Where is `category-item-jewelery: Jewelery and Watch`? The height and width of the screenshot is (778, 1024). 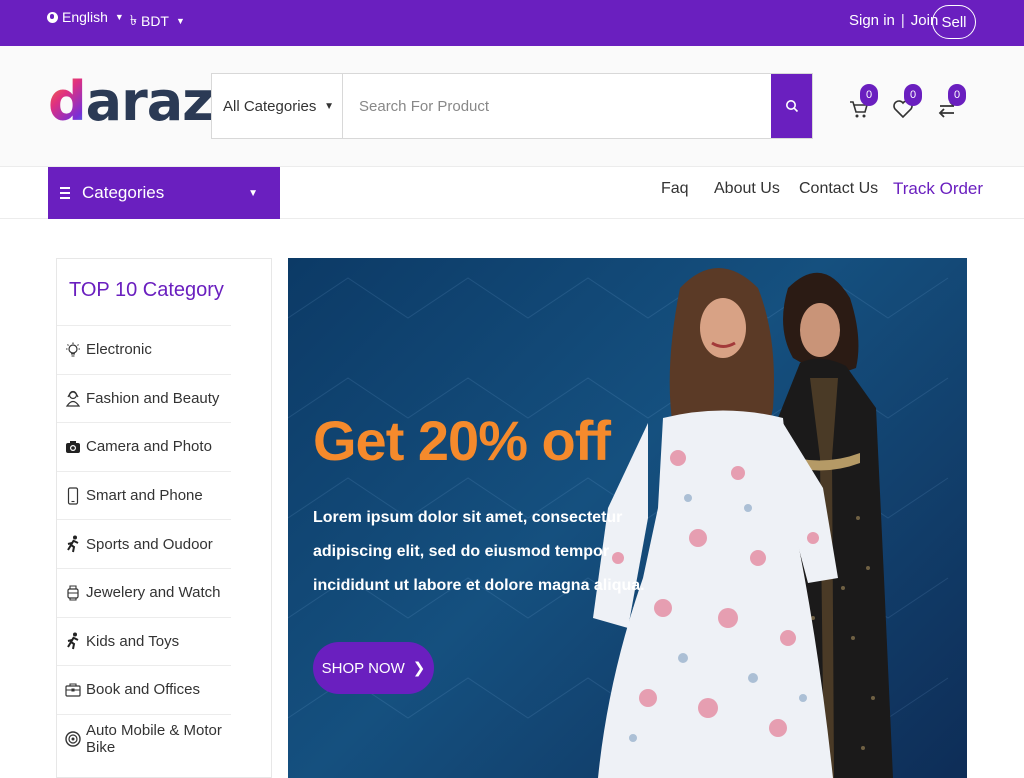 category-item-jewelery: Jewelery and Watch is located at coordinates (144, 592).